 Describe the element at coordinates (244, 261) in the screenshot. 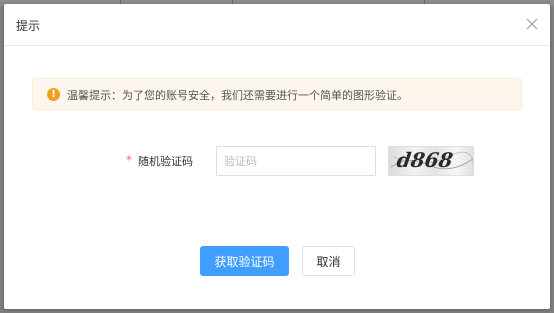

I see `get-code-button: 获取验证码` at that location.